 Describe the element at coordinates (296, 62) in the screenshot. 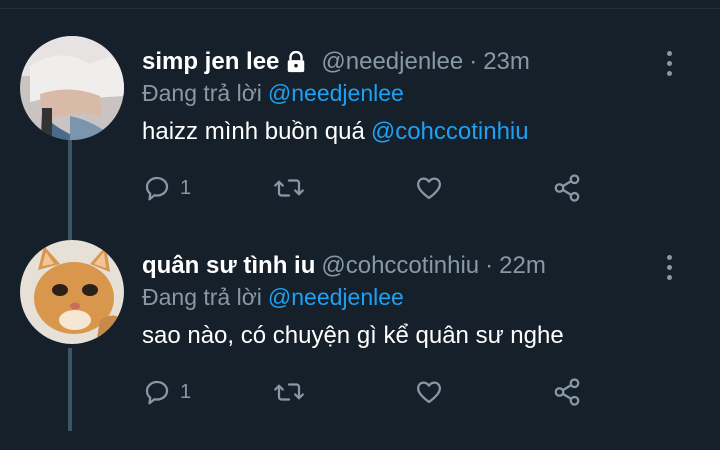

I see `lock-icon` at that location.